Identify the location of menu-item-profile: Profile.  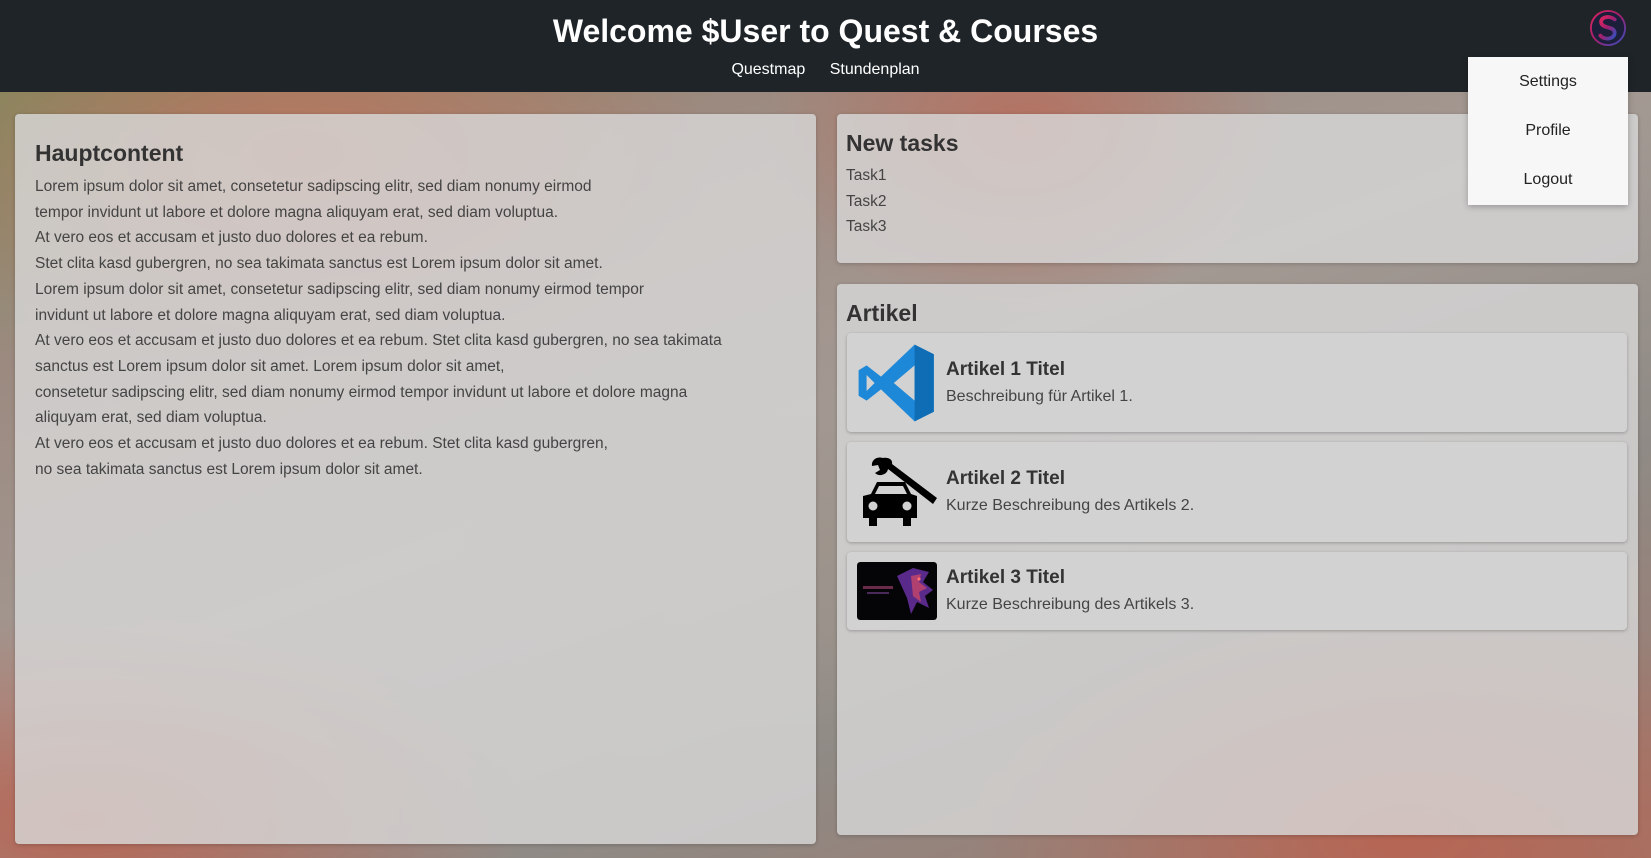
(1548, 130).